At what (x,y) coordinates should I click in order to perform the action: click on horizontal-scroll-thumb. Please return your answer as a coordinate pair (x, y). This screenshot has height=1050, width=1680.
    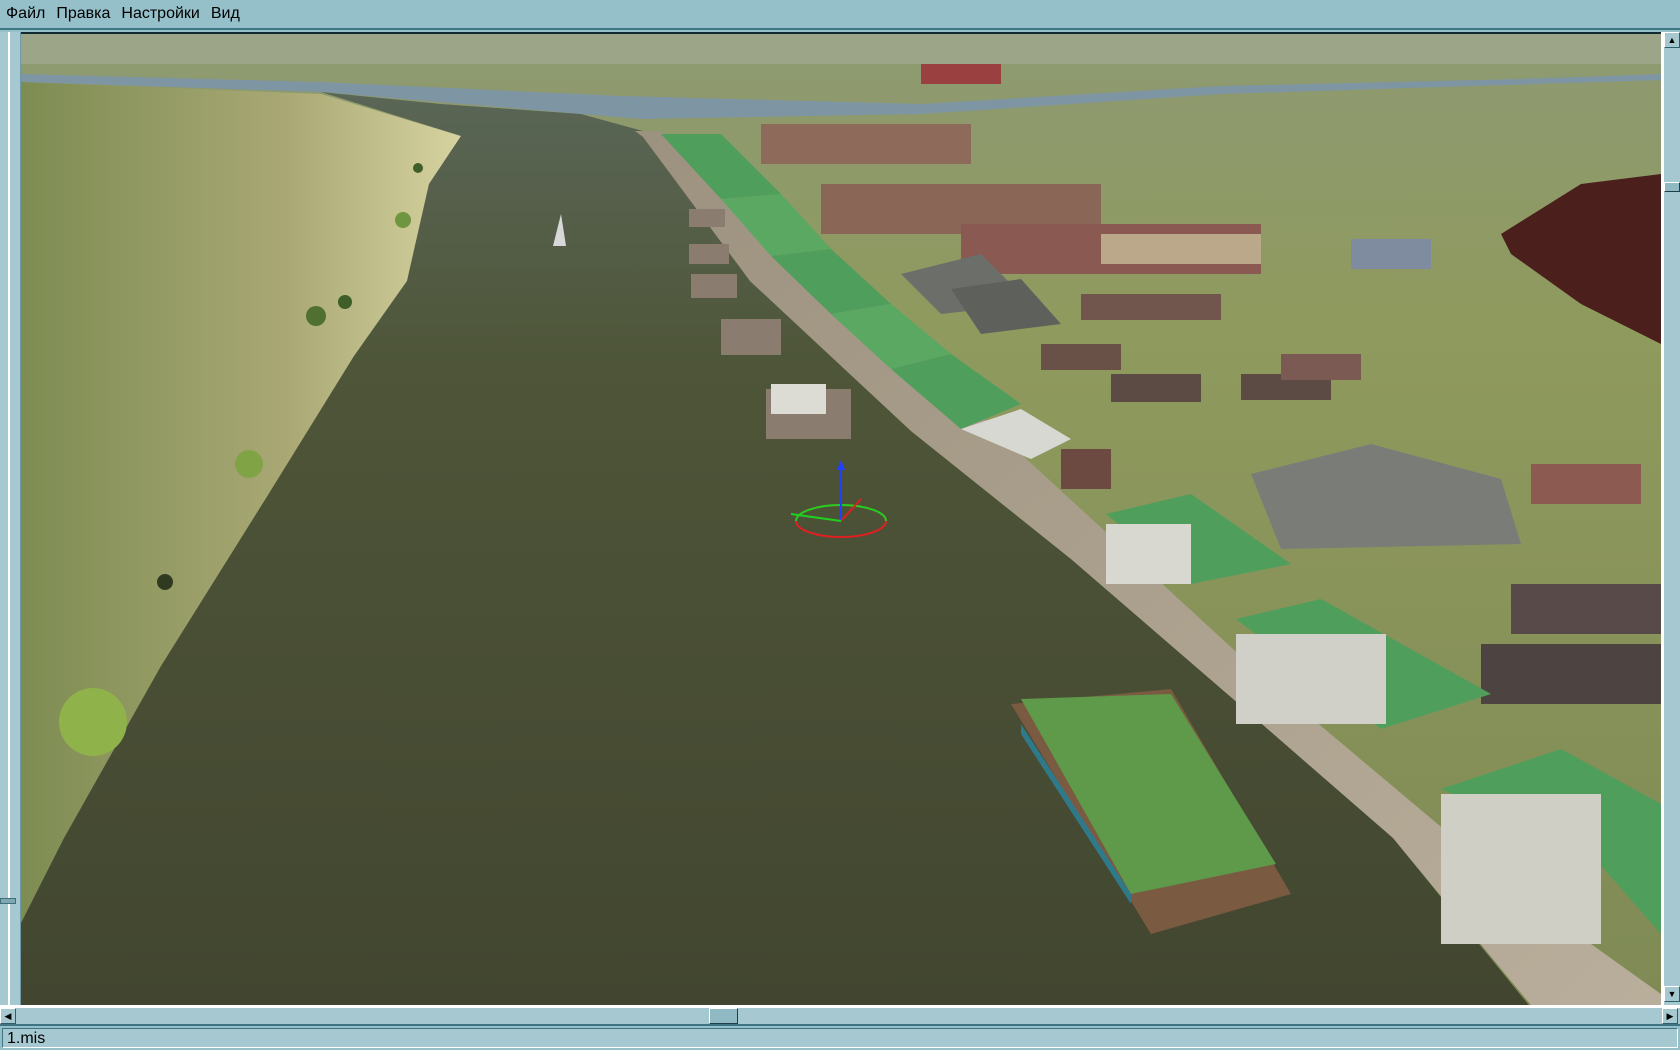
    Looking at the image, I should click on (723, 1016).